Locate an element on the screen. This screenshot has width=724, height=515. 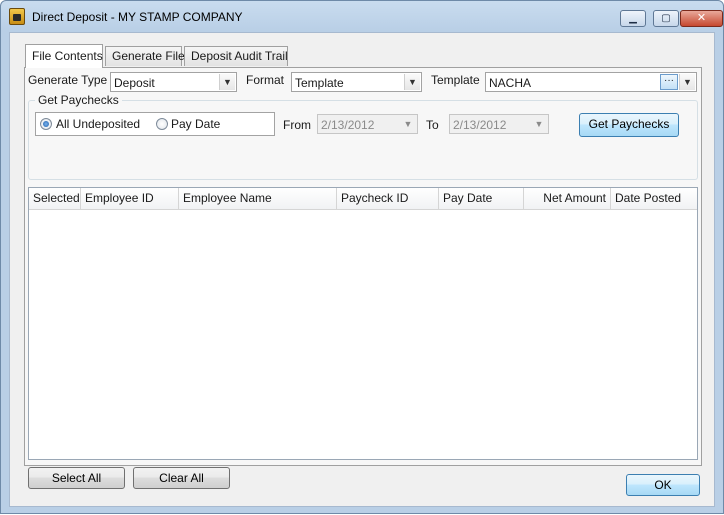
generate-type-dropdown: Deposit ▼ is located at coordinates (173, 82).